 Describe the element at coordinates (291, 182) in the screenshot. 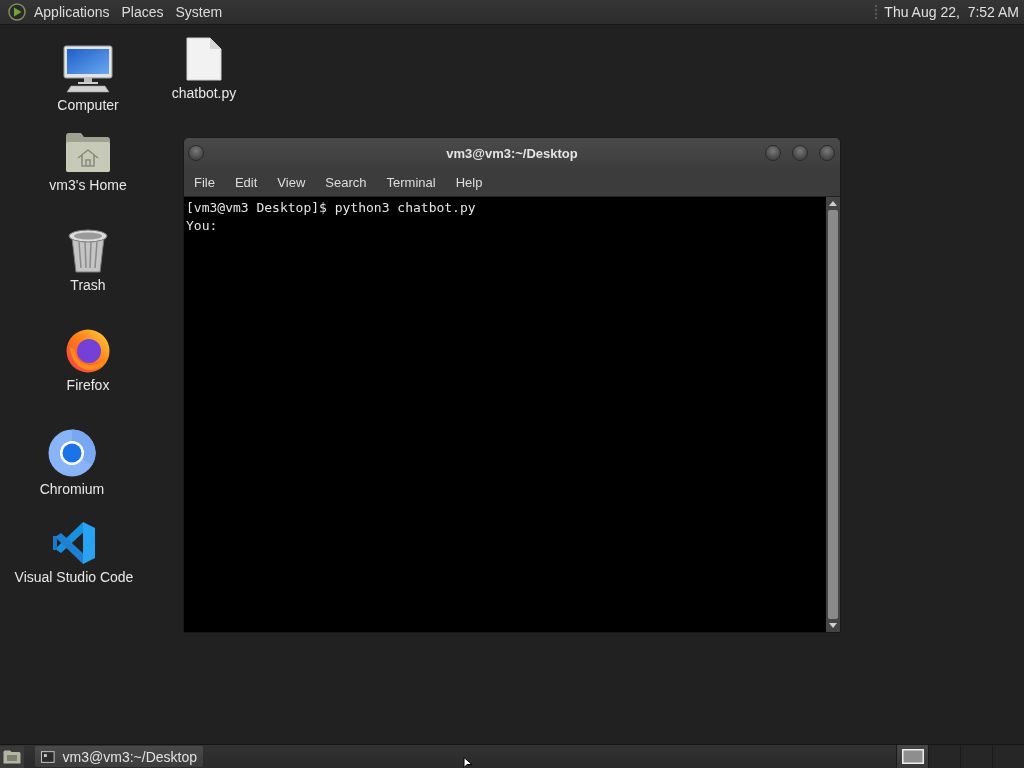

I see `menu-item: View` at that location.